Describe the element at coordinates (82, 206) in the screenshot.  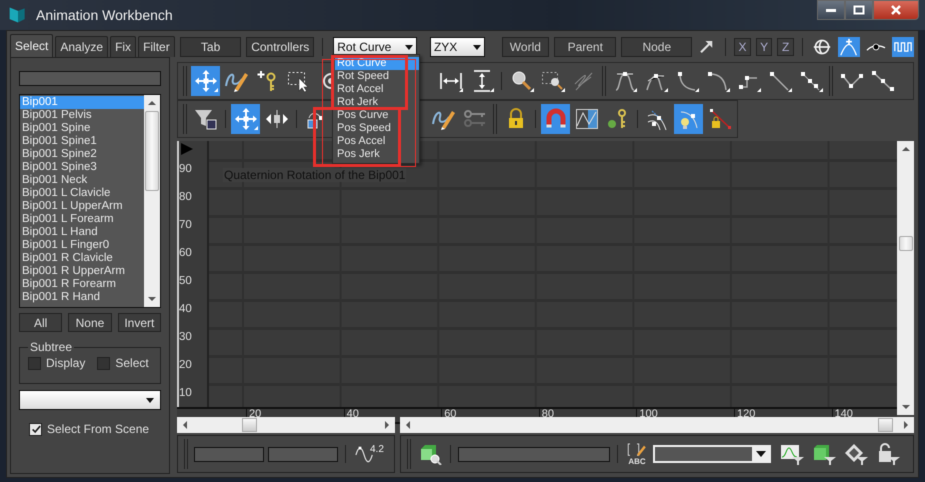
I see `list-item: Bip001 L UpperArm` at that location.